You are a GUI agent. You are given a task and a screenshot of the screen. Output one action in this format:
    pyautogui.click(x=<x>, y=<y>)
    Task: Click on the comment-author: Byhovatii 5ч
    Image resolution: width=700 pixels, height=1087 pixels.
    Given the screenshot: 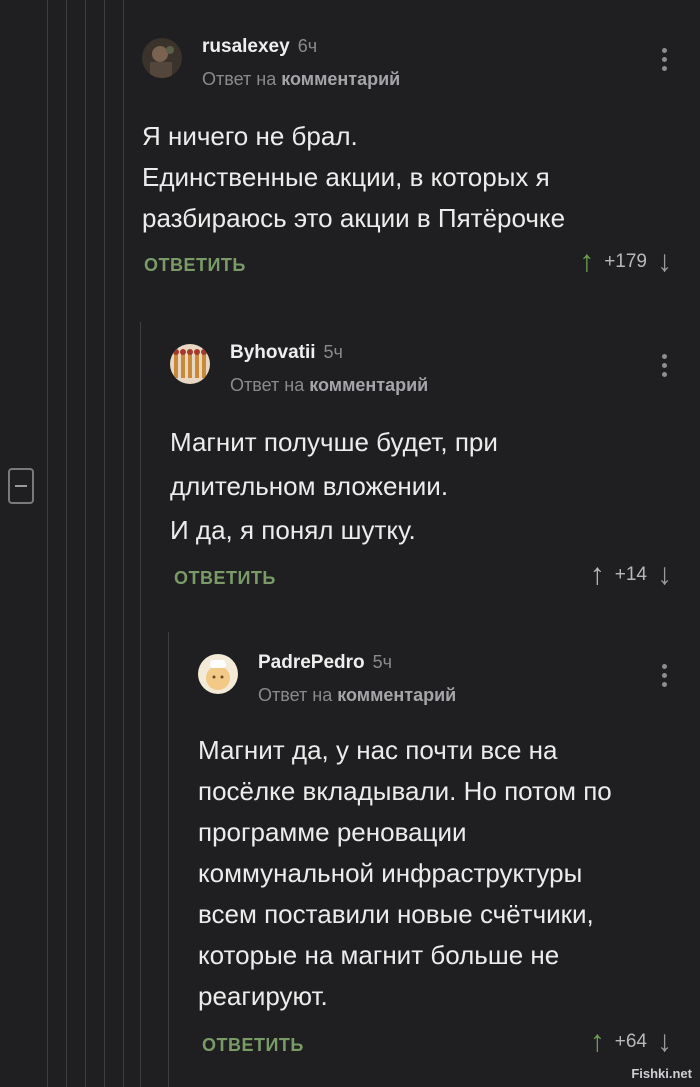 What is the action you would take?
    pyautogui.click(x=286, y=353)
    